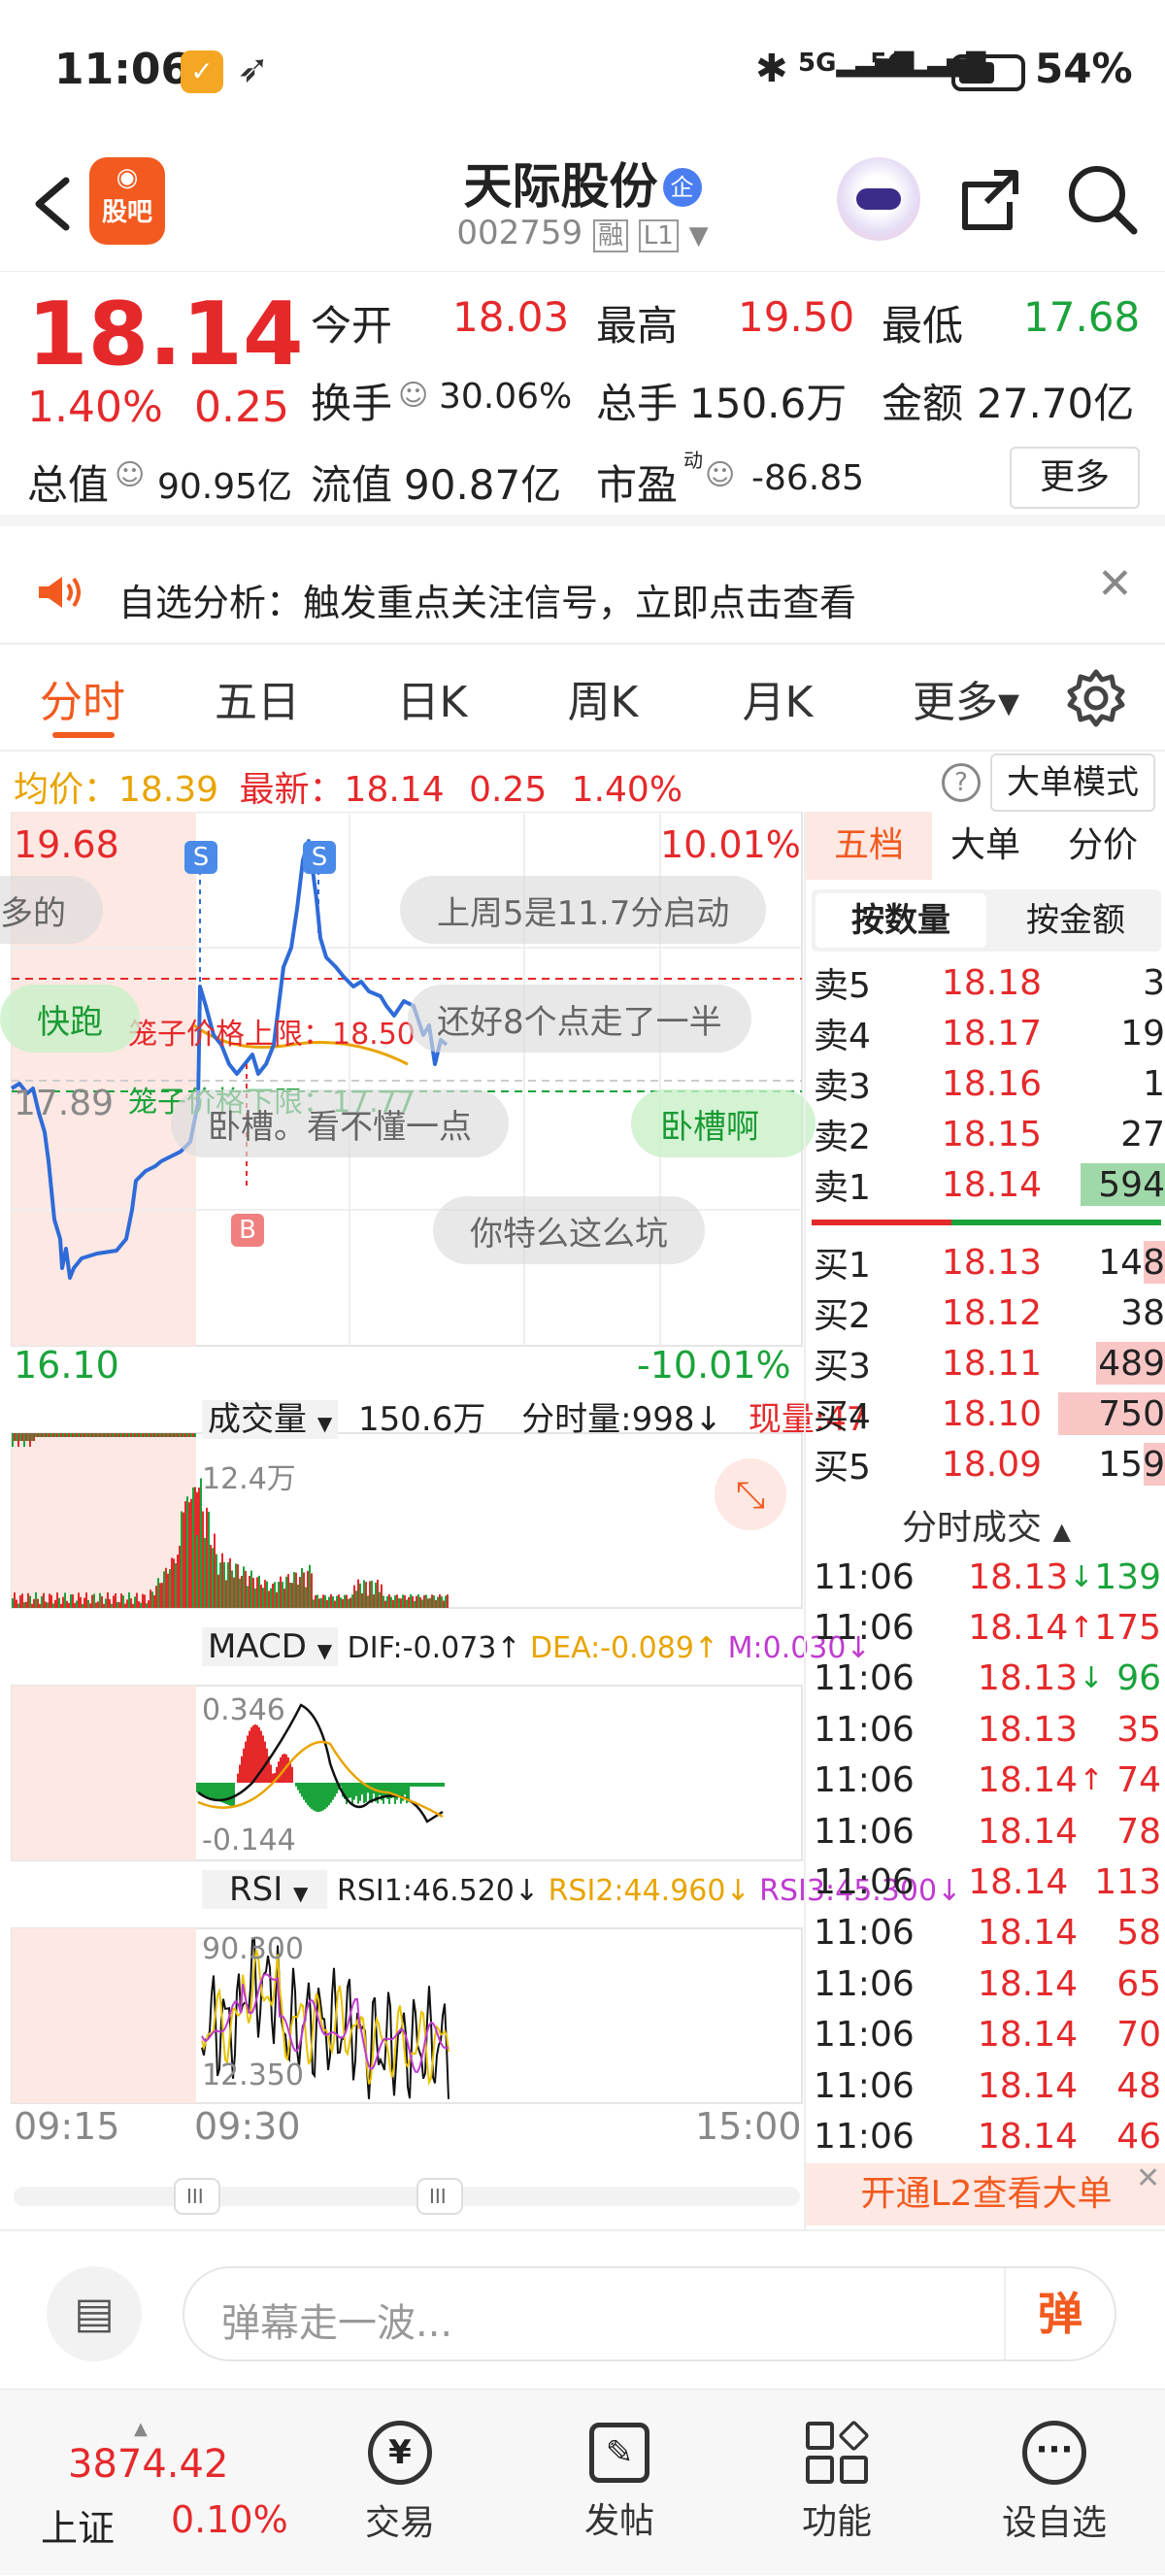 The width and height of the screenshot is (1165, 2576). I want to click on index-ticker: ▲ 3874.42 上证 0.10%, so click(168, 2487).